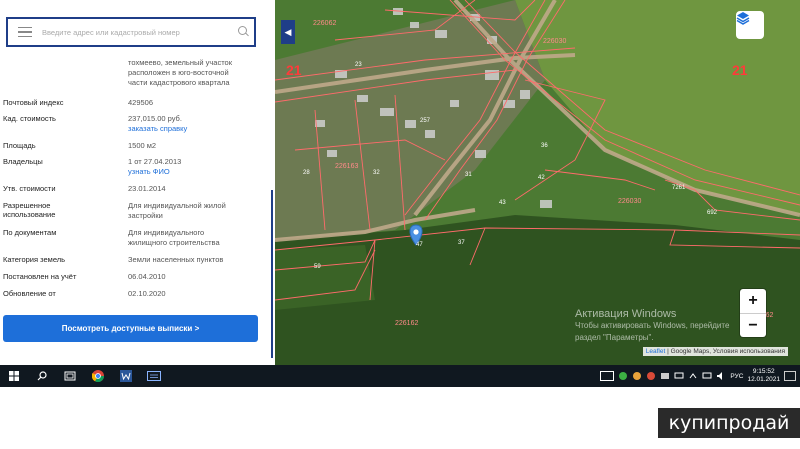 This screenshot has width=800, height=449. What do you see at coordinates (147, 276) in the screenshot?
I see `row-value: 06.04.2010` at bounding box center [147, 276].